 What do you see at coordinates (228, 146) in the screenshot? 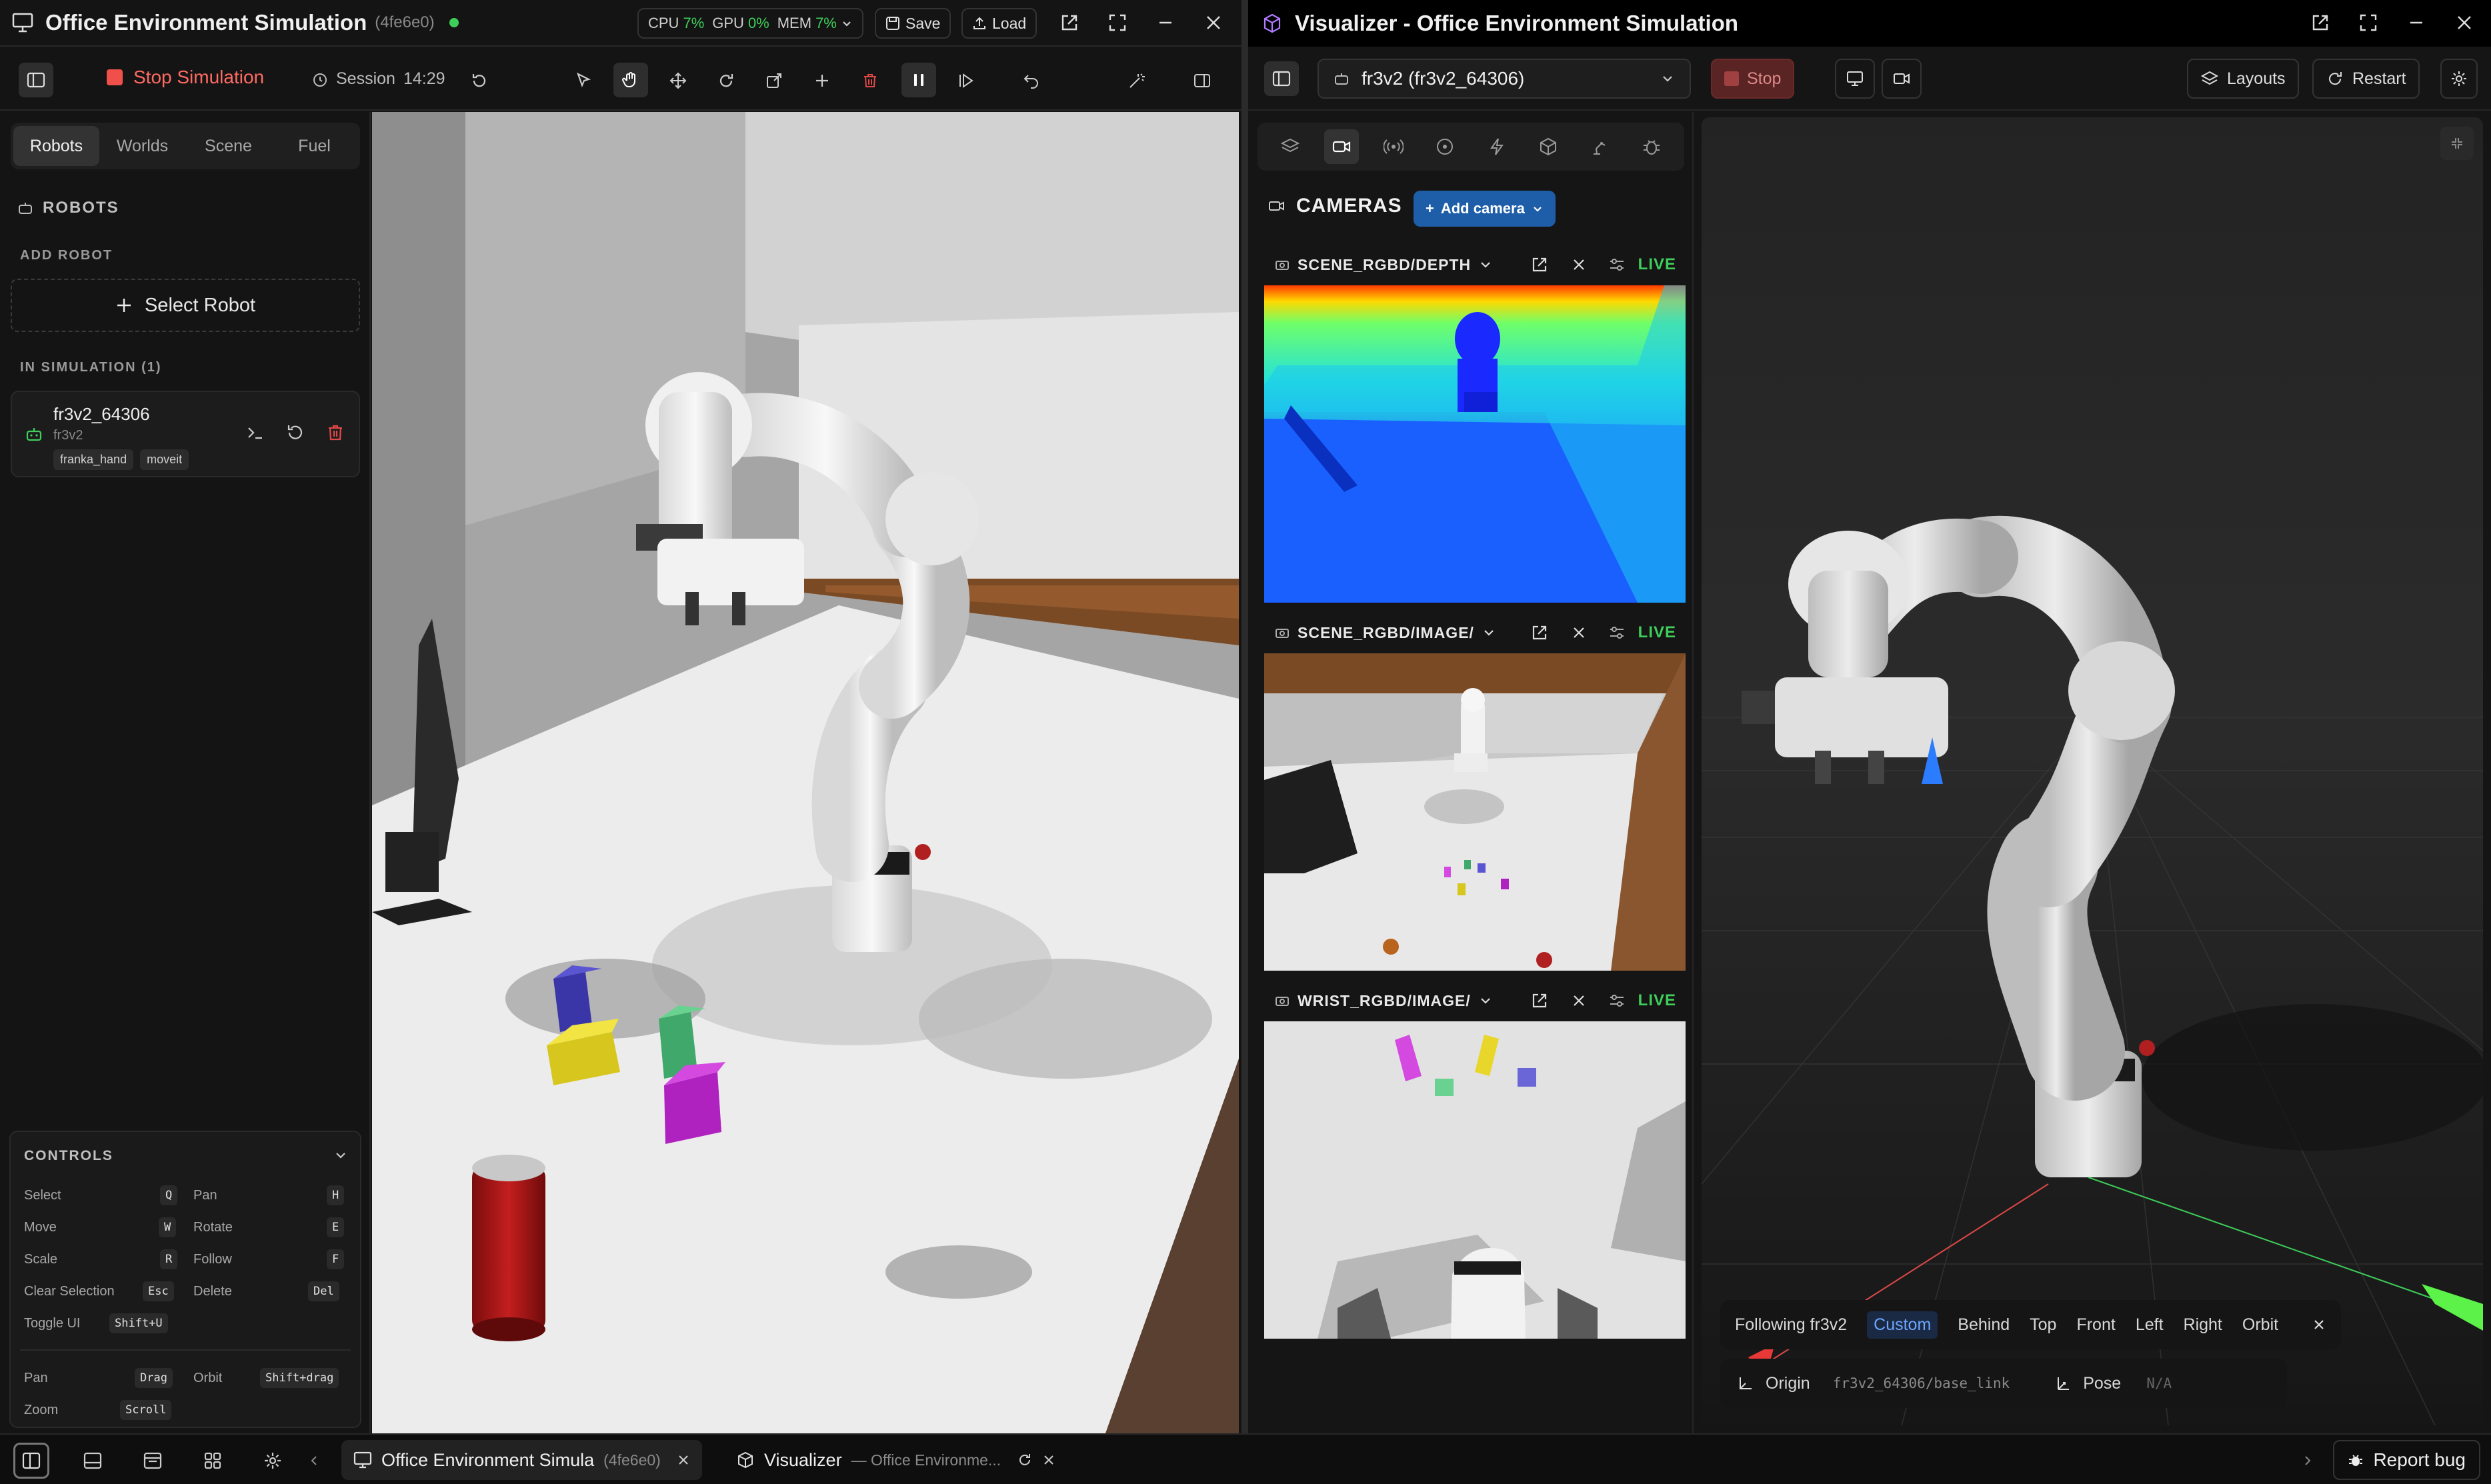
I see `tab-scene: Scene` at bounding box center [228, 146].